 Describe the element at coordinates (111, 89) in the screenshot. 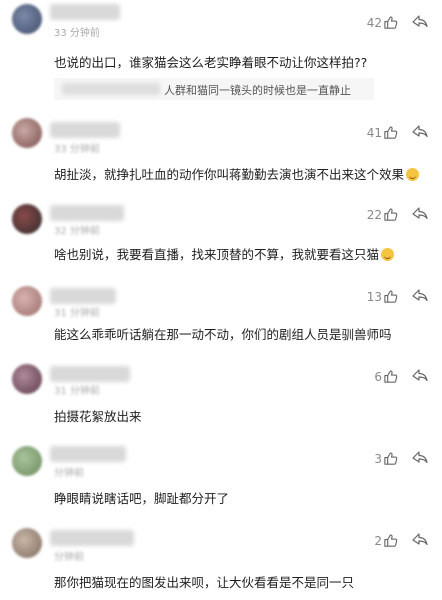

I see `reply-author-blurred` at that location.